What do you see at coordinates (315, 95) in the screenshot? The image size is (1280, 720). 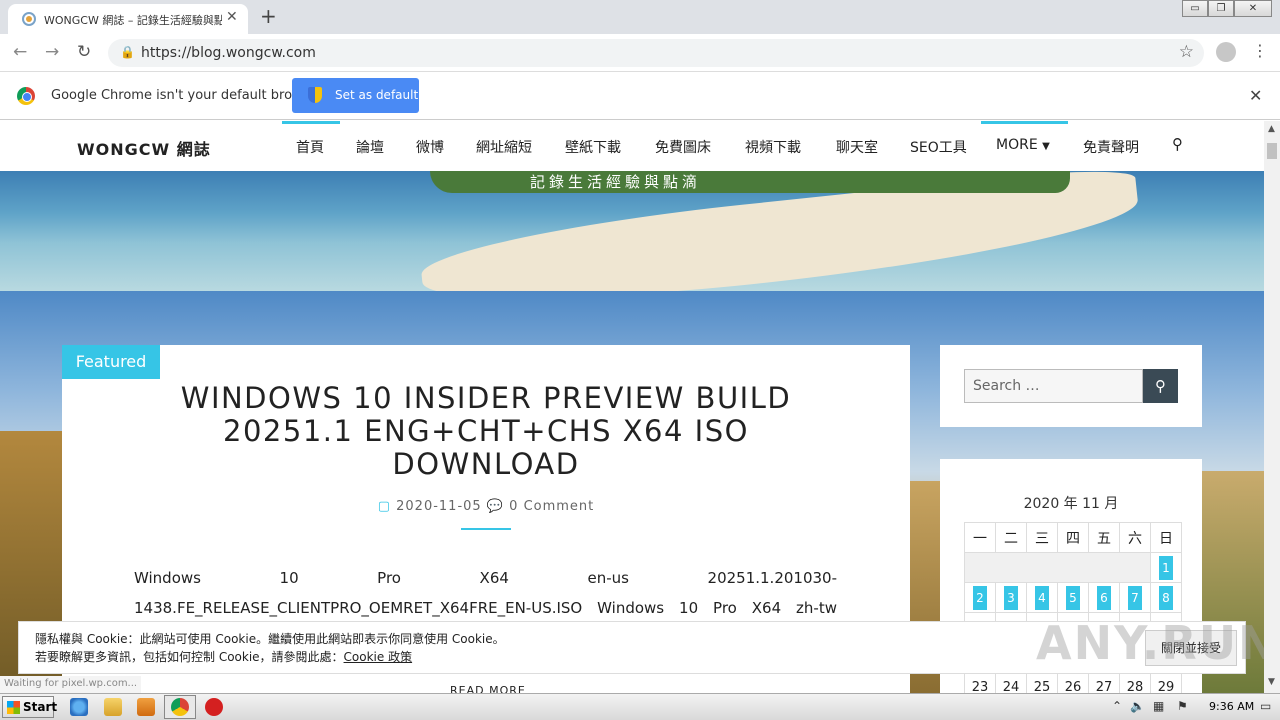 I see `uac-shield-icon` at bounding box center [315, 95].